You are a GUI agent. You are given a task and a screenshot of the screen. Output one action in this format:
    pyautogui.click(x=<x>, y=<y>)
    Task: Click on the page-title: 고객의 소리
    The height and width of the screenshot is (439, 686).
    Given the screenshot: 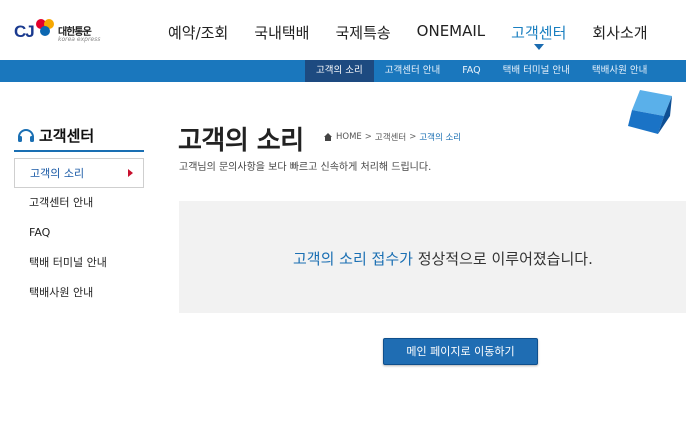 What is the action you would take?
    pyautogui.click(x=241, y=141)
    